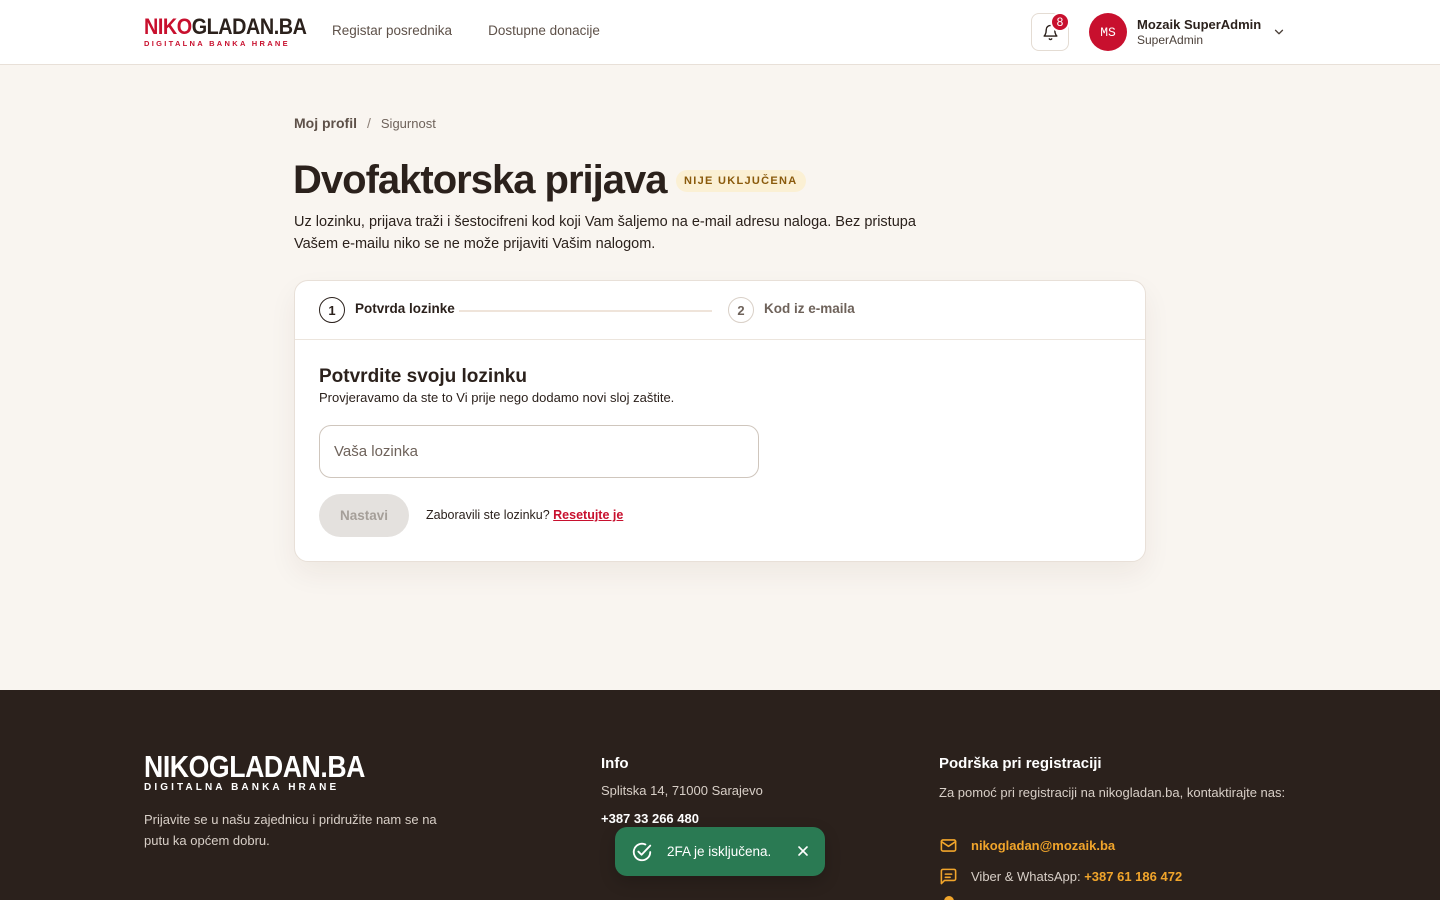  I want to click on nav-link-registar-posrednika: Registar posrednika, so click(392, 30).